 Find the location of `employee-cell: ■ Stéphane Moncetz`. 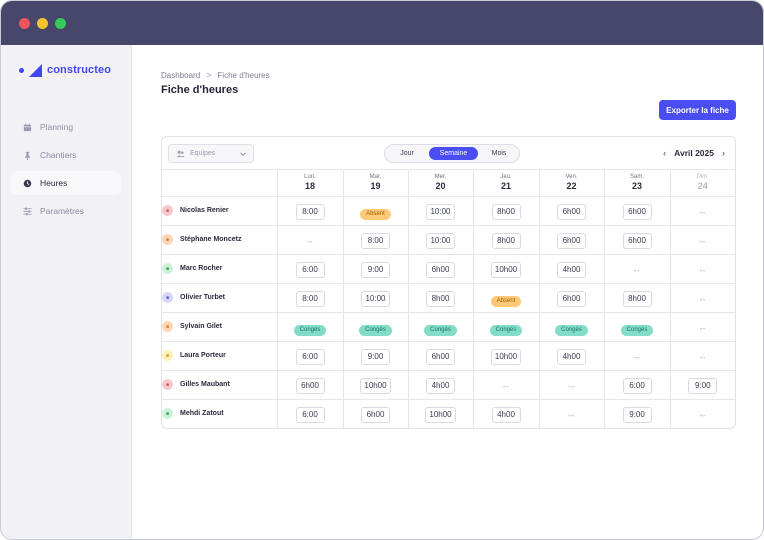

employee-cell: ■ Stéphane Moncetz is located at coordinates (220, 240).